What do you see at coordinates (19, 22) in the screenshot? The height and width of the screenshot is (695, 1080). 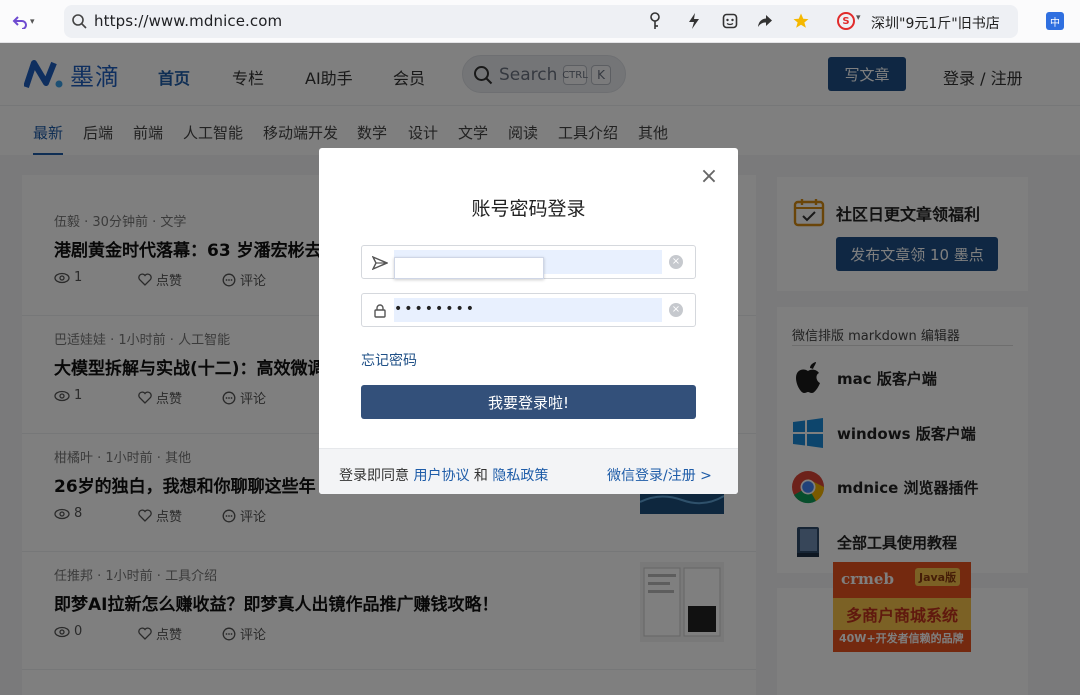 I see `back-arrow-icon` at bounding box center [19, 22].